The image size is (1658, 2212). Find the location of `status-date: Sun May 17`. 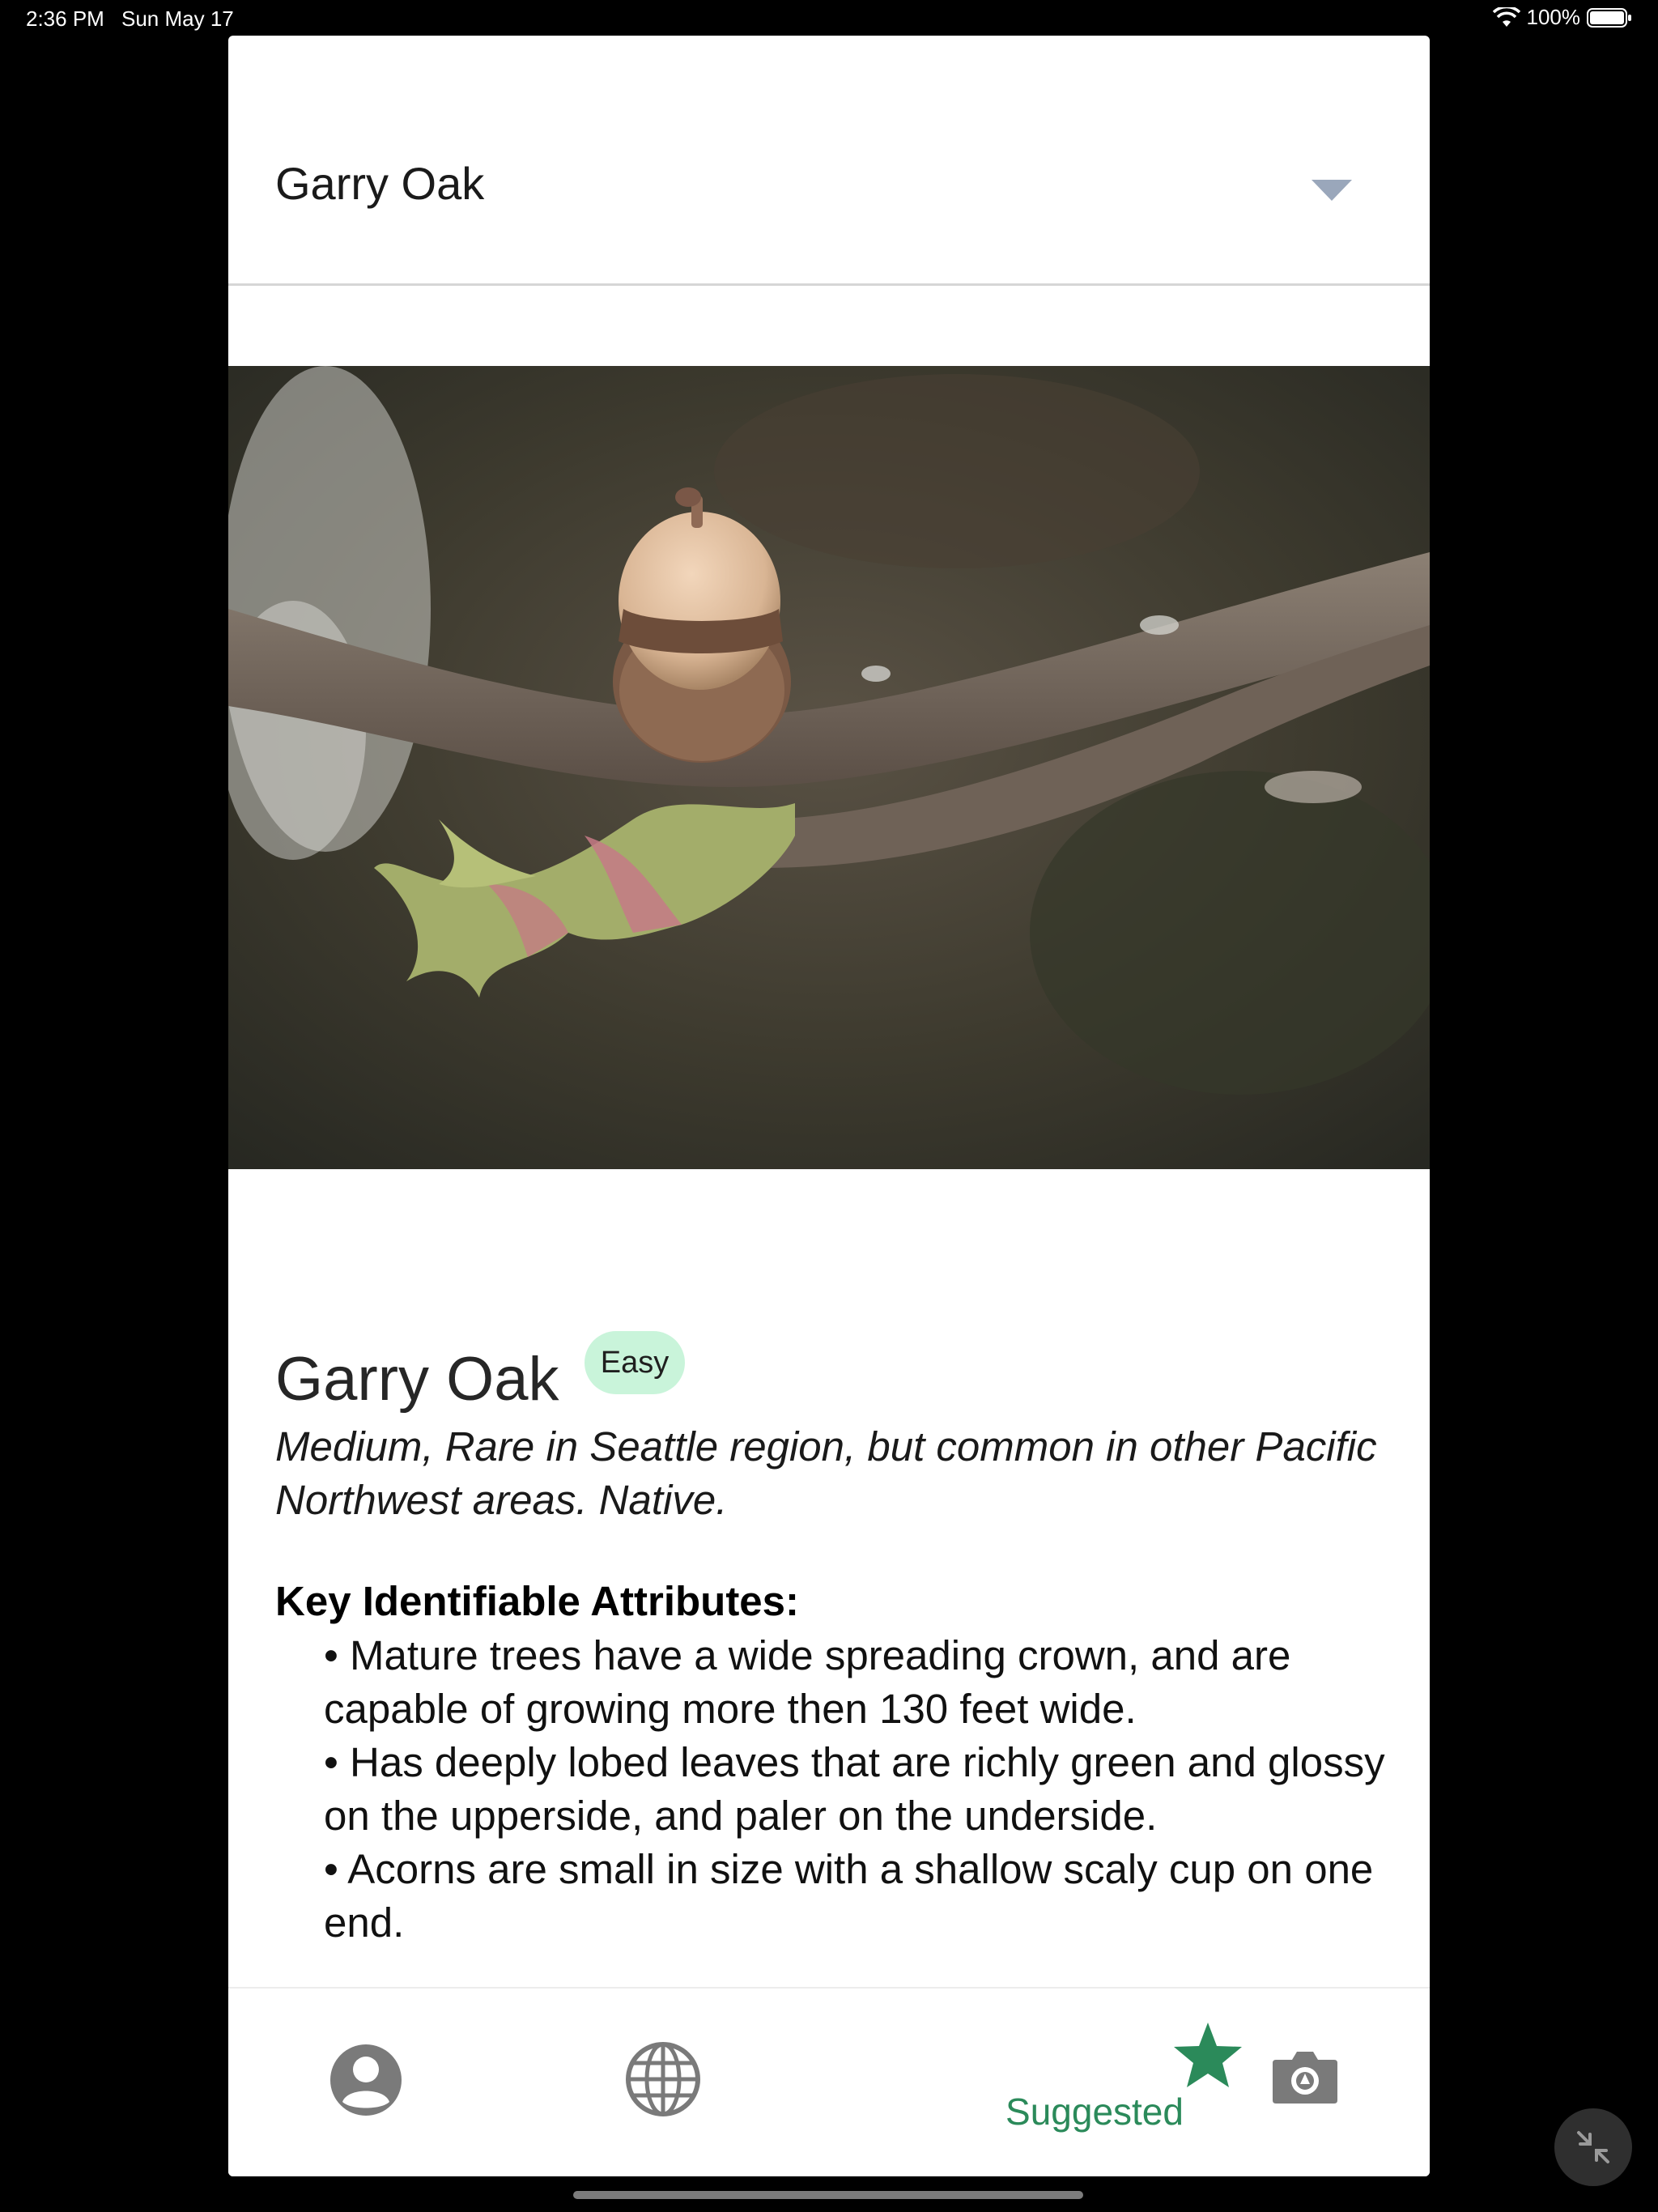

status-date: Sun May 17 is located at coordinates (177, 19).